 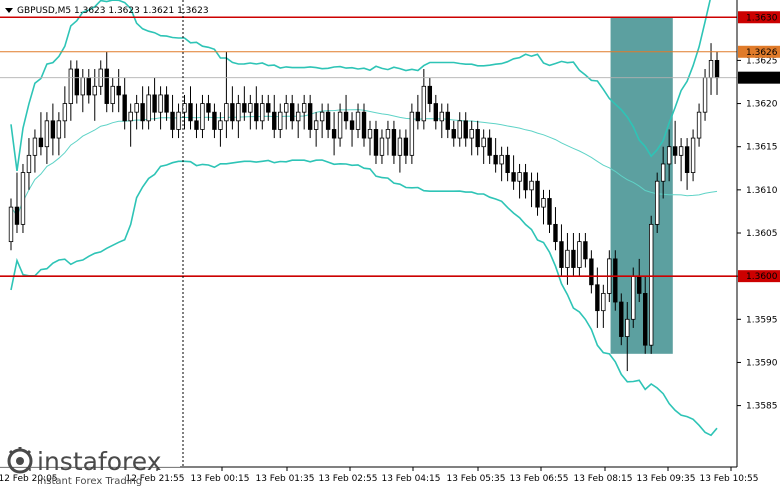 What do you see at coordinates (762, 191) in the screenshot?
I see `y-tick-label: 1.3610` at bounding box center [762, 191].